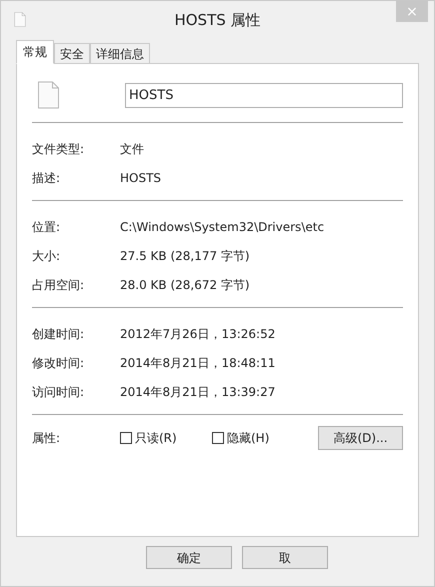 The height and width of the screenshot is (587, 435). Describe the element at coordinates (47, 178) in the screenshot. I see `property-label: 描述:` at that location.